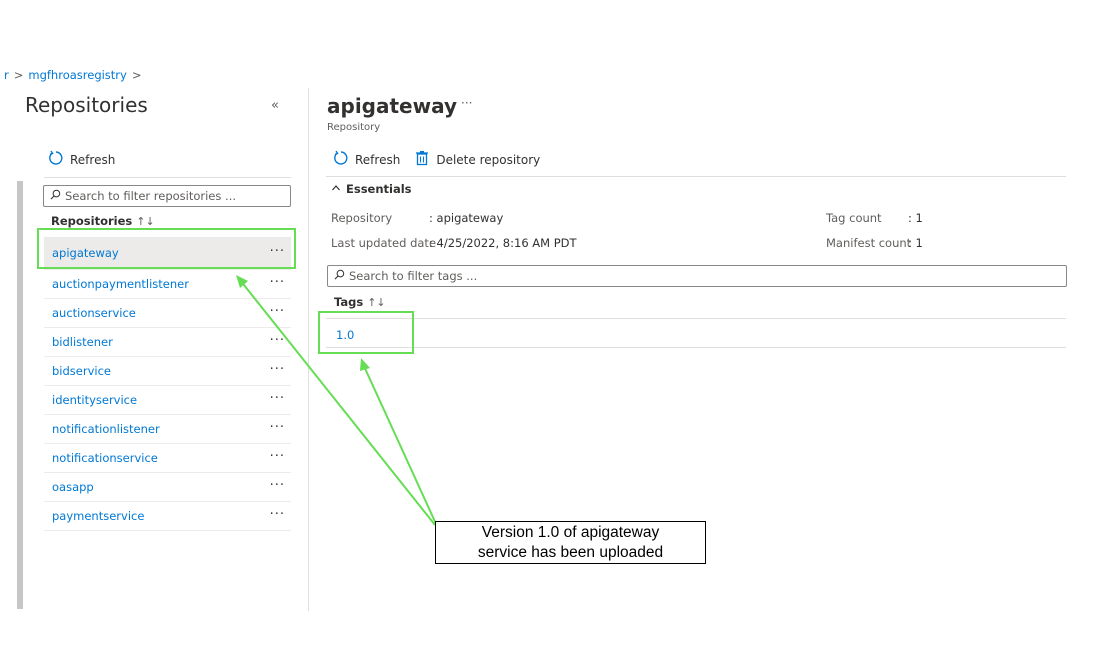 This screenshot has height=662, width=1107. I want to click on essentials-repository: Repository, so click(361, 218).